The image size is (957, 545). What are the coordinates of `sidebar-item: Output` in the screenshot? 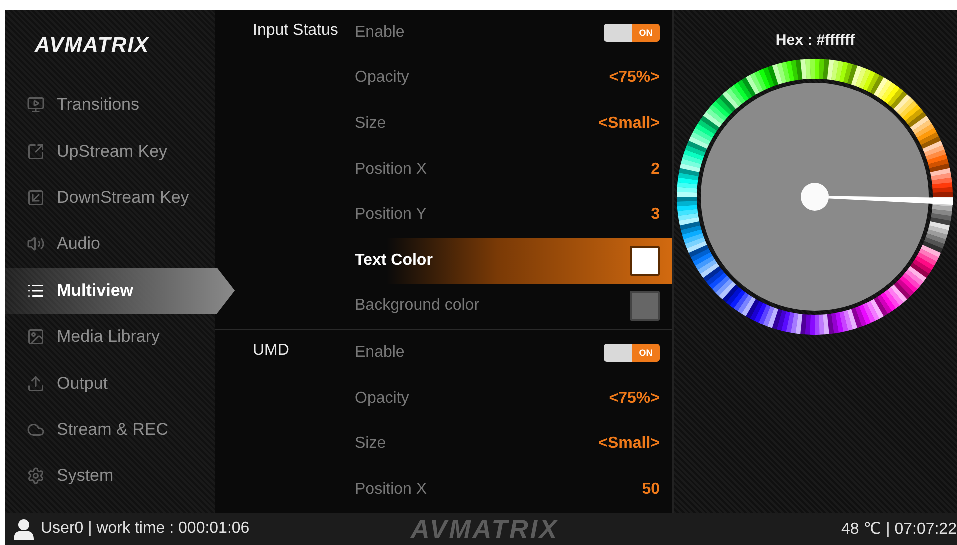 It's located at (110, 383).